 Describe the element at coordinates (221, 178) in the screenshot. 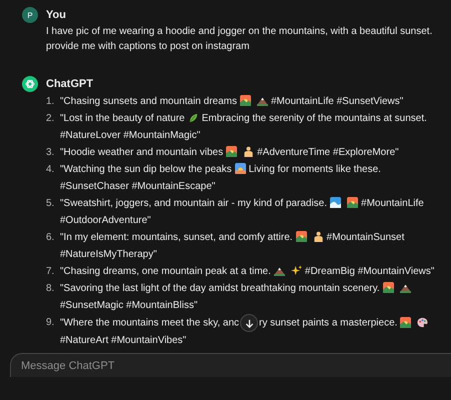

I see `caption-text: "Watching the sun dip below the peaks Living for moments like these. #SunsetChaser #MountainEscape"` at that location.